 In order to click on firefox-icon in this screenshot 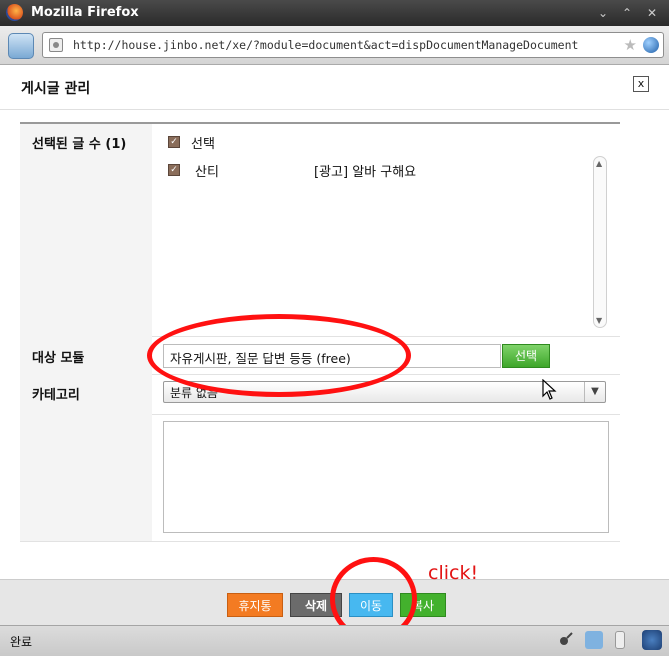, I will do `click(14, 12)`.